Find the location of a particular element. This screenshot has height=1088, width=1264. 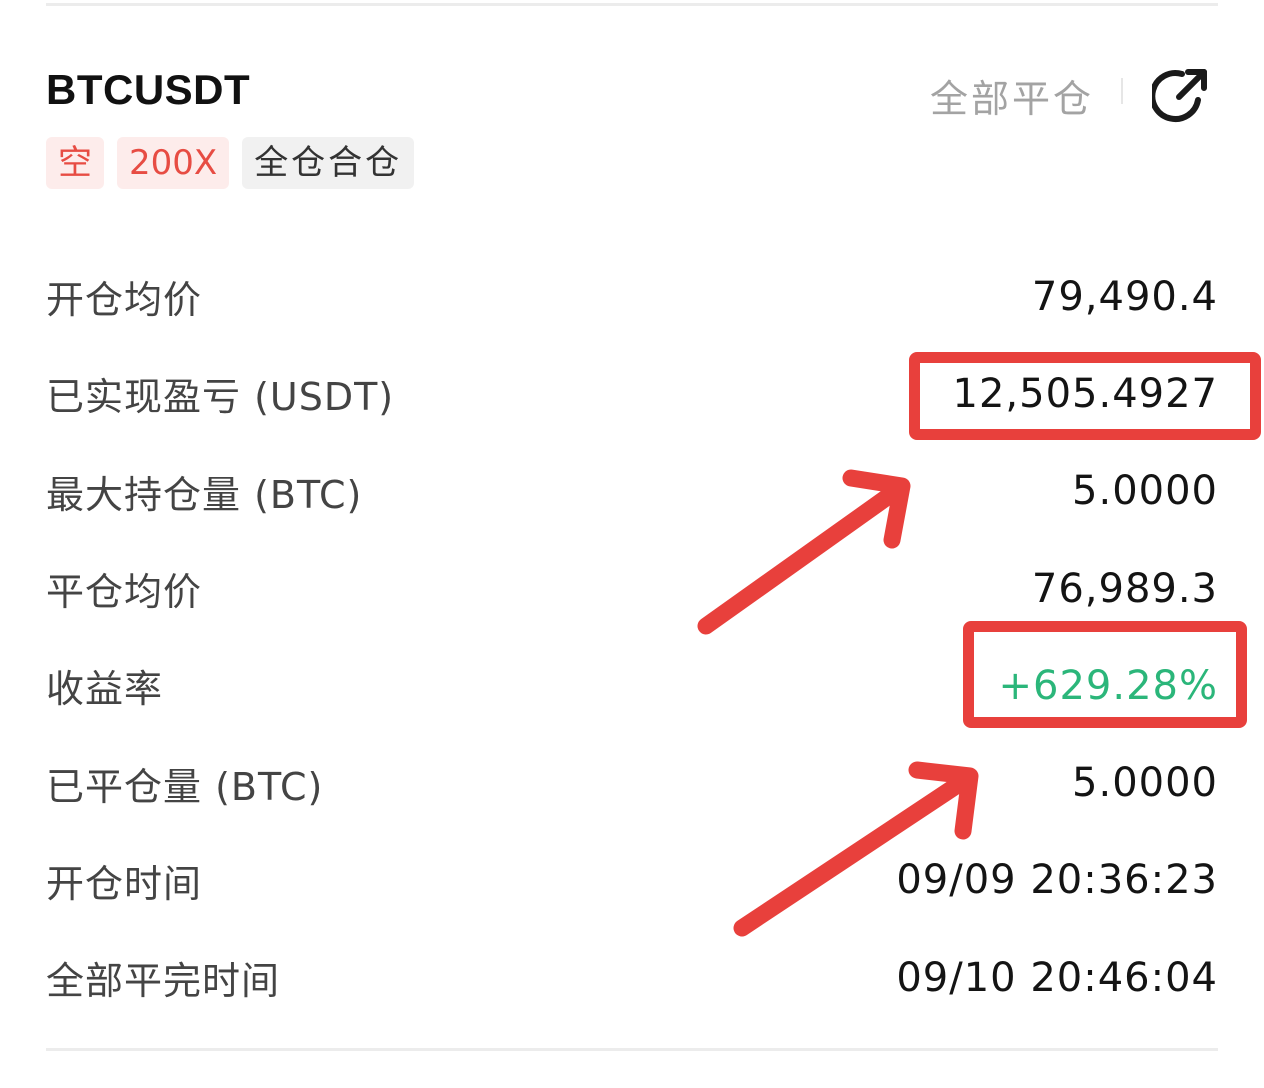

side-badge: 空 is located at coordinates (75, 163).